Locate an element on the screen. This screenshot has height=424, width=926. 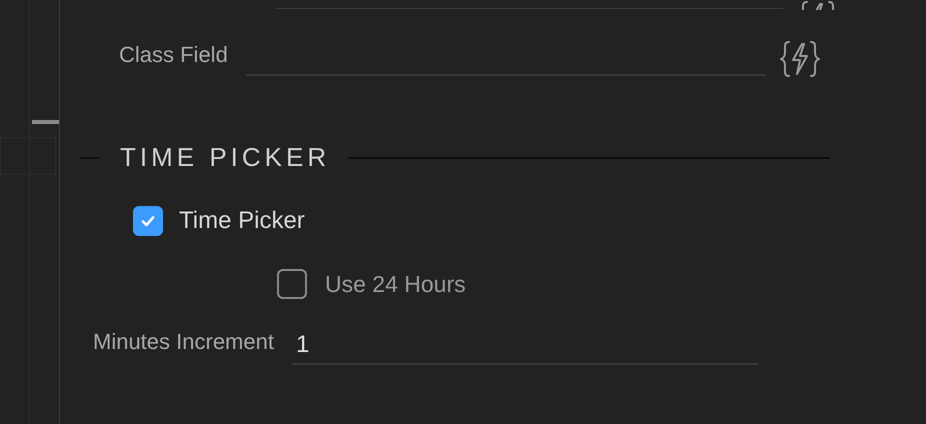
check-icon is located at coordinates (148, 221).